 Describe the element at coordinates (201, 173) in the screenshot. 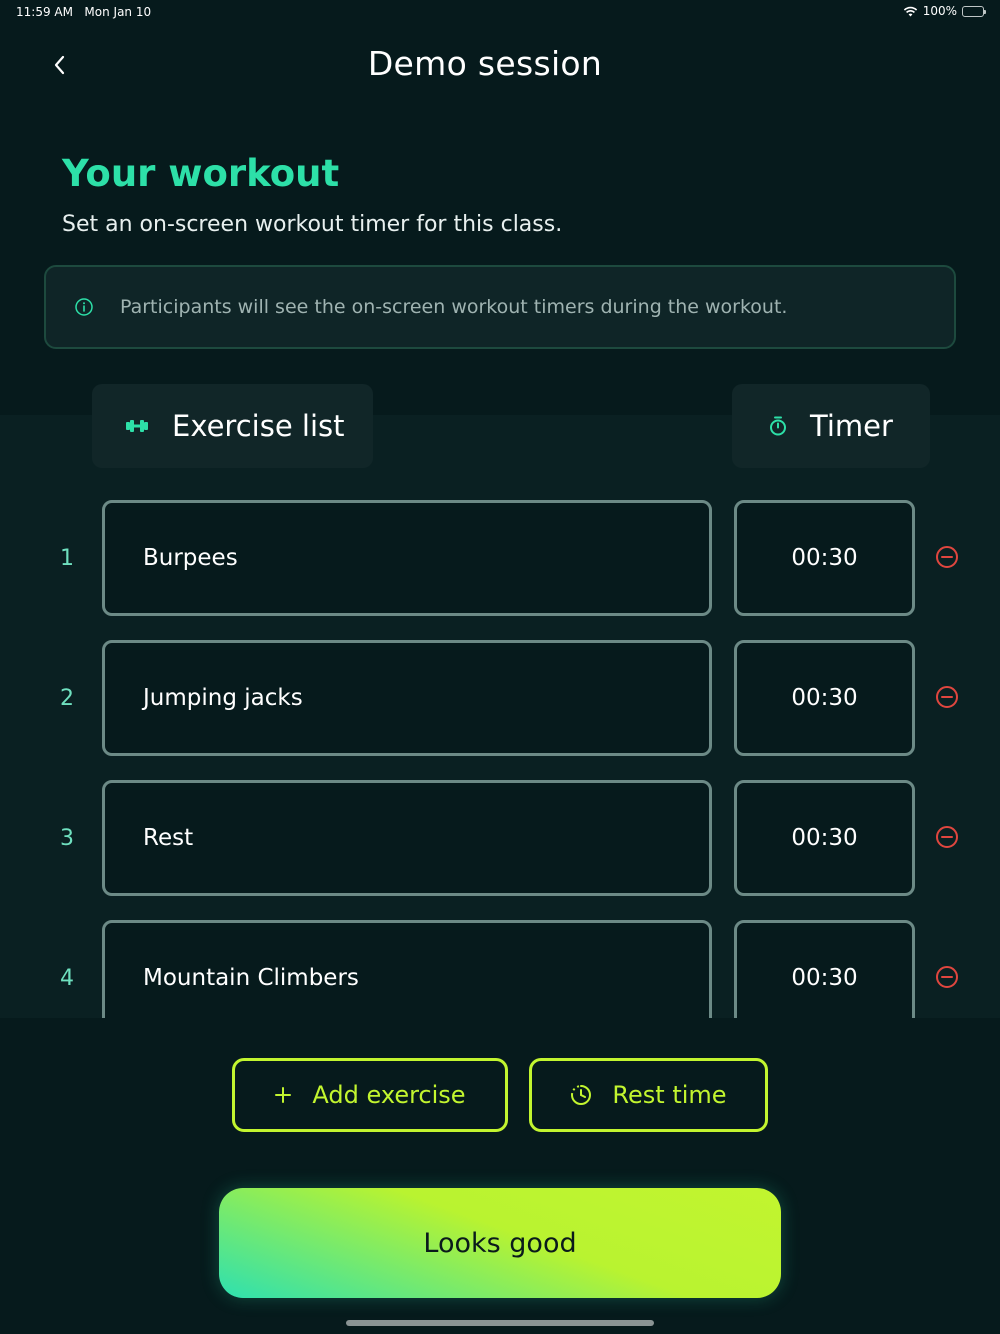

I see `workout-title: Your workout` at that location.